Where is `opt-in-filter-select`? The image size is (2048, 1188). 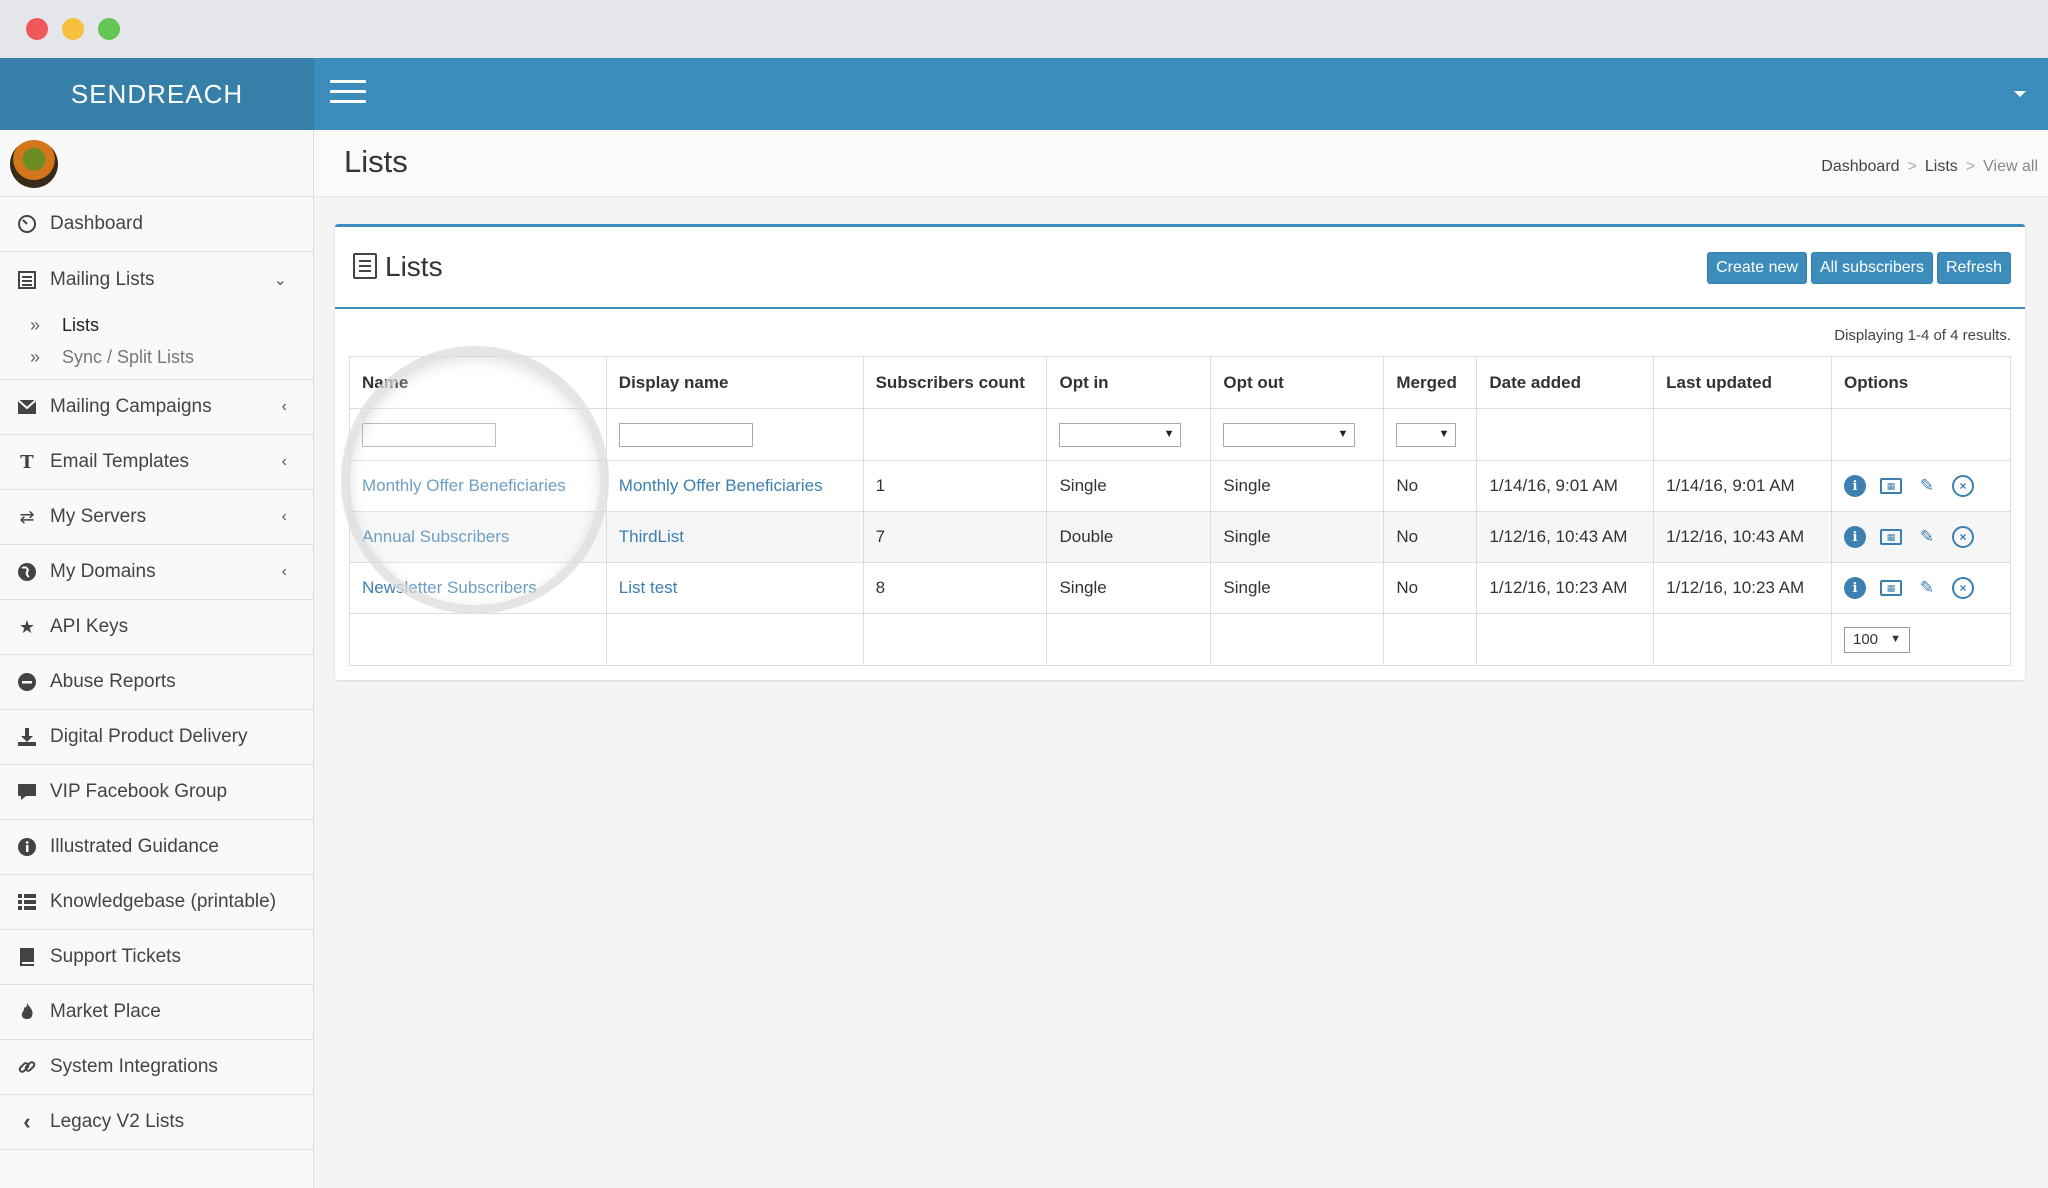 opt-in-filter-select is located at coordinates (1120, 434).